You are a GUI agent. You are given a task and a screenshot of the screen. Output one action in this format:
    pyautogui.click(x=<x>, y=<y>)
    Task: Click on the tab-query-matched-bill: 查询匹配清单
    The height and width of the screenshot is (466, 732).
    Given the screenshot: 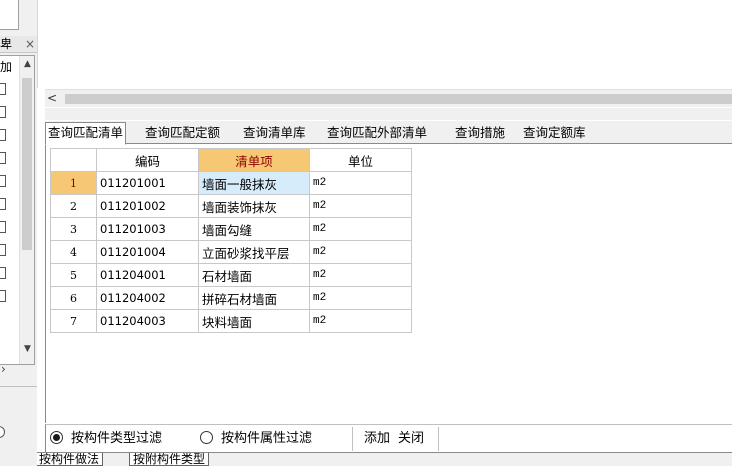 What is the action you would take?
    pyautogui.click(x=86, y=133)
    